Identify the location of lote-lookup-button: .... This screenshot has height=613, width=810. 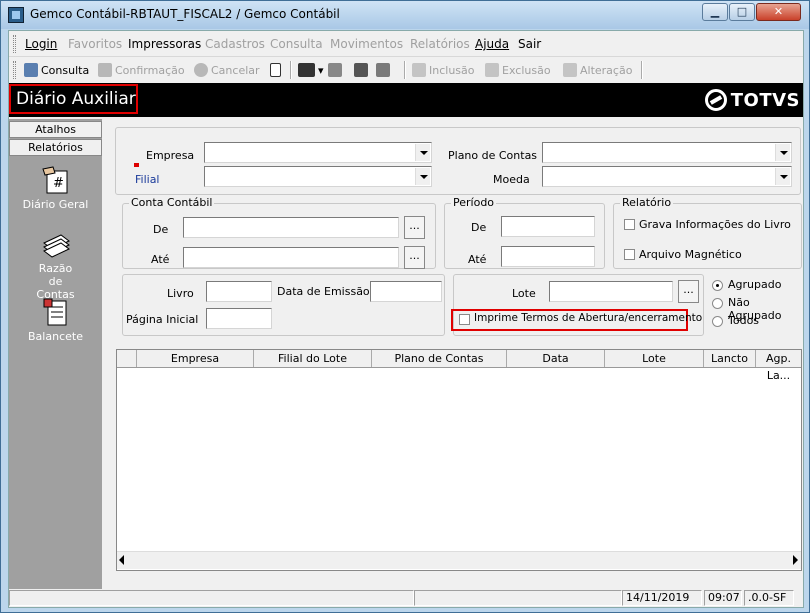
(688, 291).